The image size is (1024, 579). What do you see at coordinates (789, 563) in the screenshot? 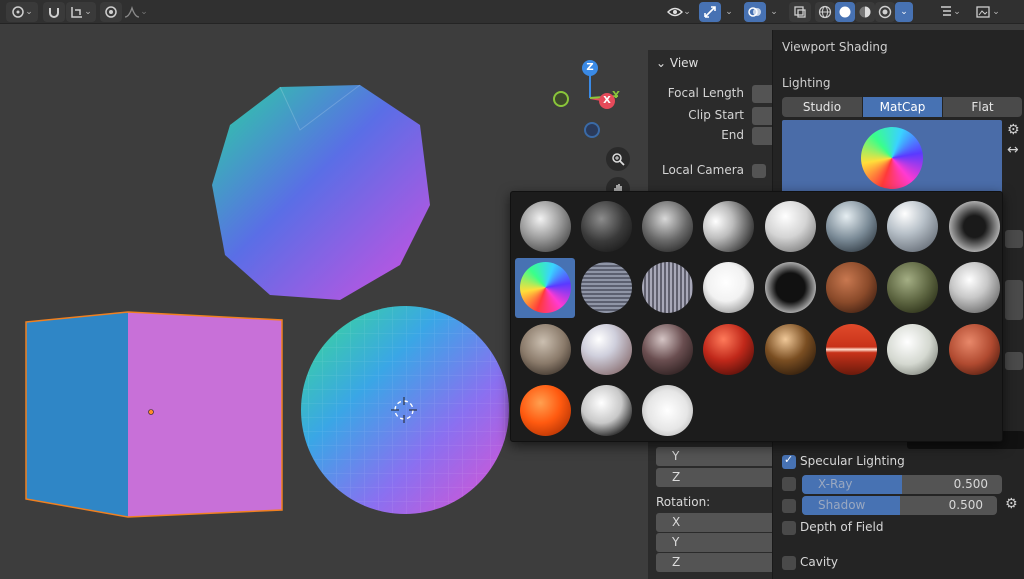
I see `cavity-checkbox` at bounding box center [789, 563].